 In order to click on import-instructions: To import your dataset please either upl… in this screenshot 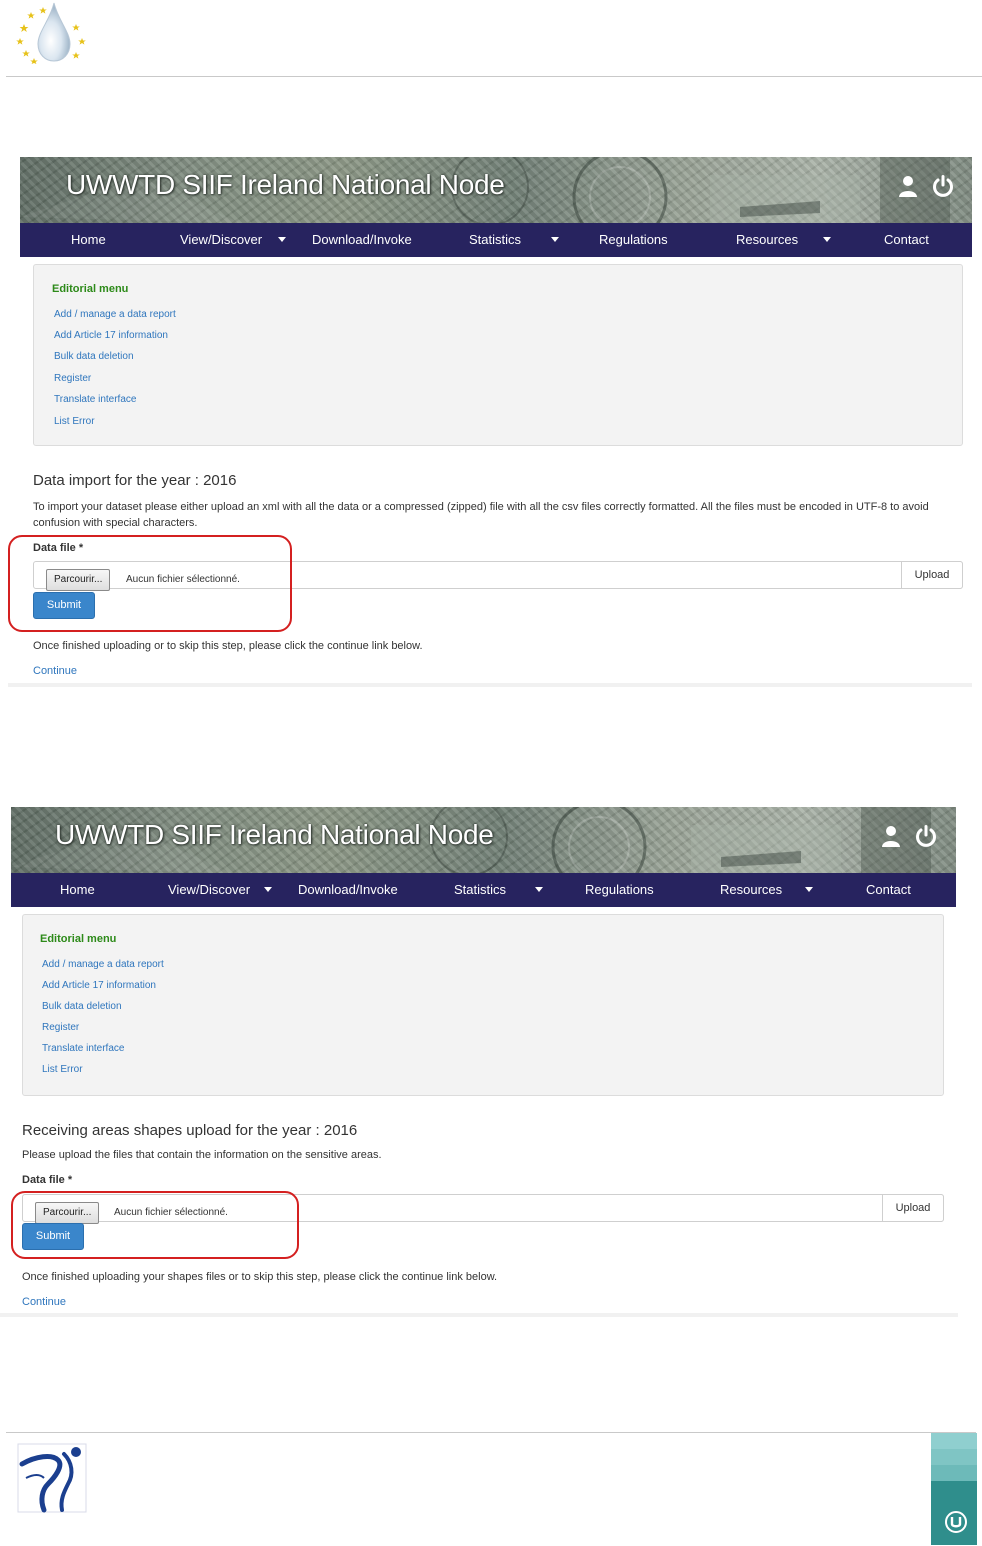, I will do `click(481, 515)`.